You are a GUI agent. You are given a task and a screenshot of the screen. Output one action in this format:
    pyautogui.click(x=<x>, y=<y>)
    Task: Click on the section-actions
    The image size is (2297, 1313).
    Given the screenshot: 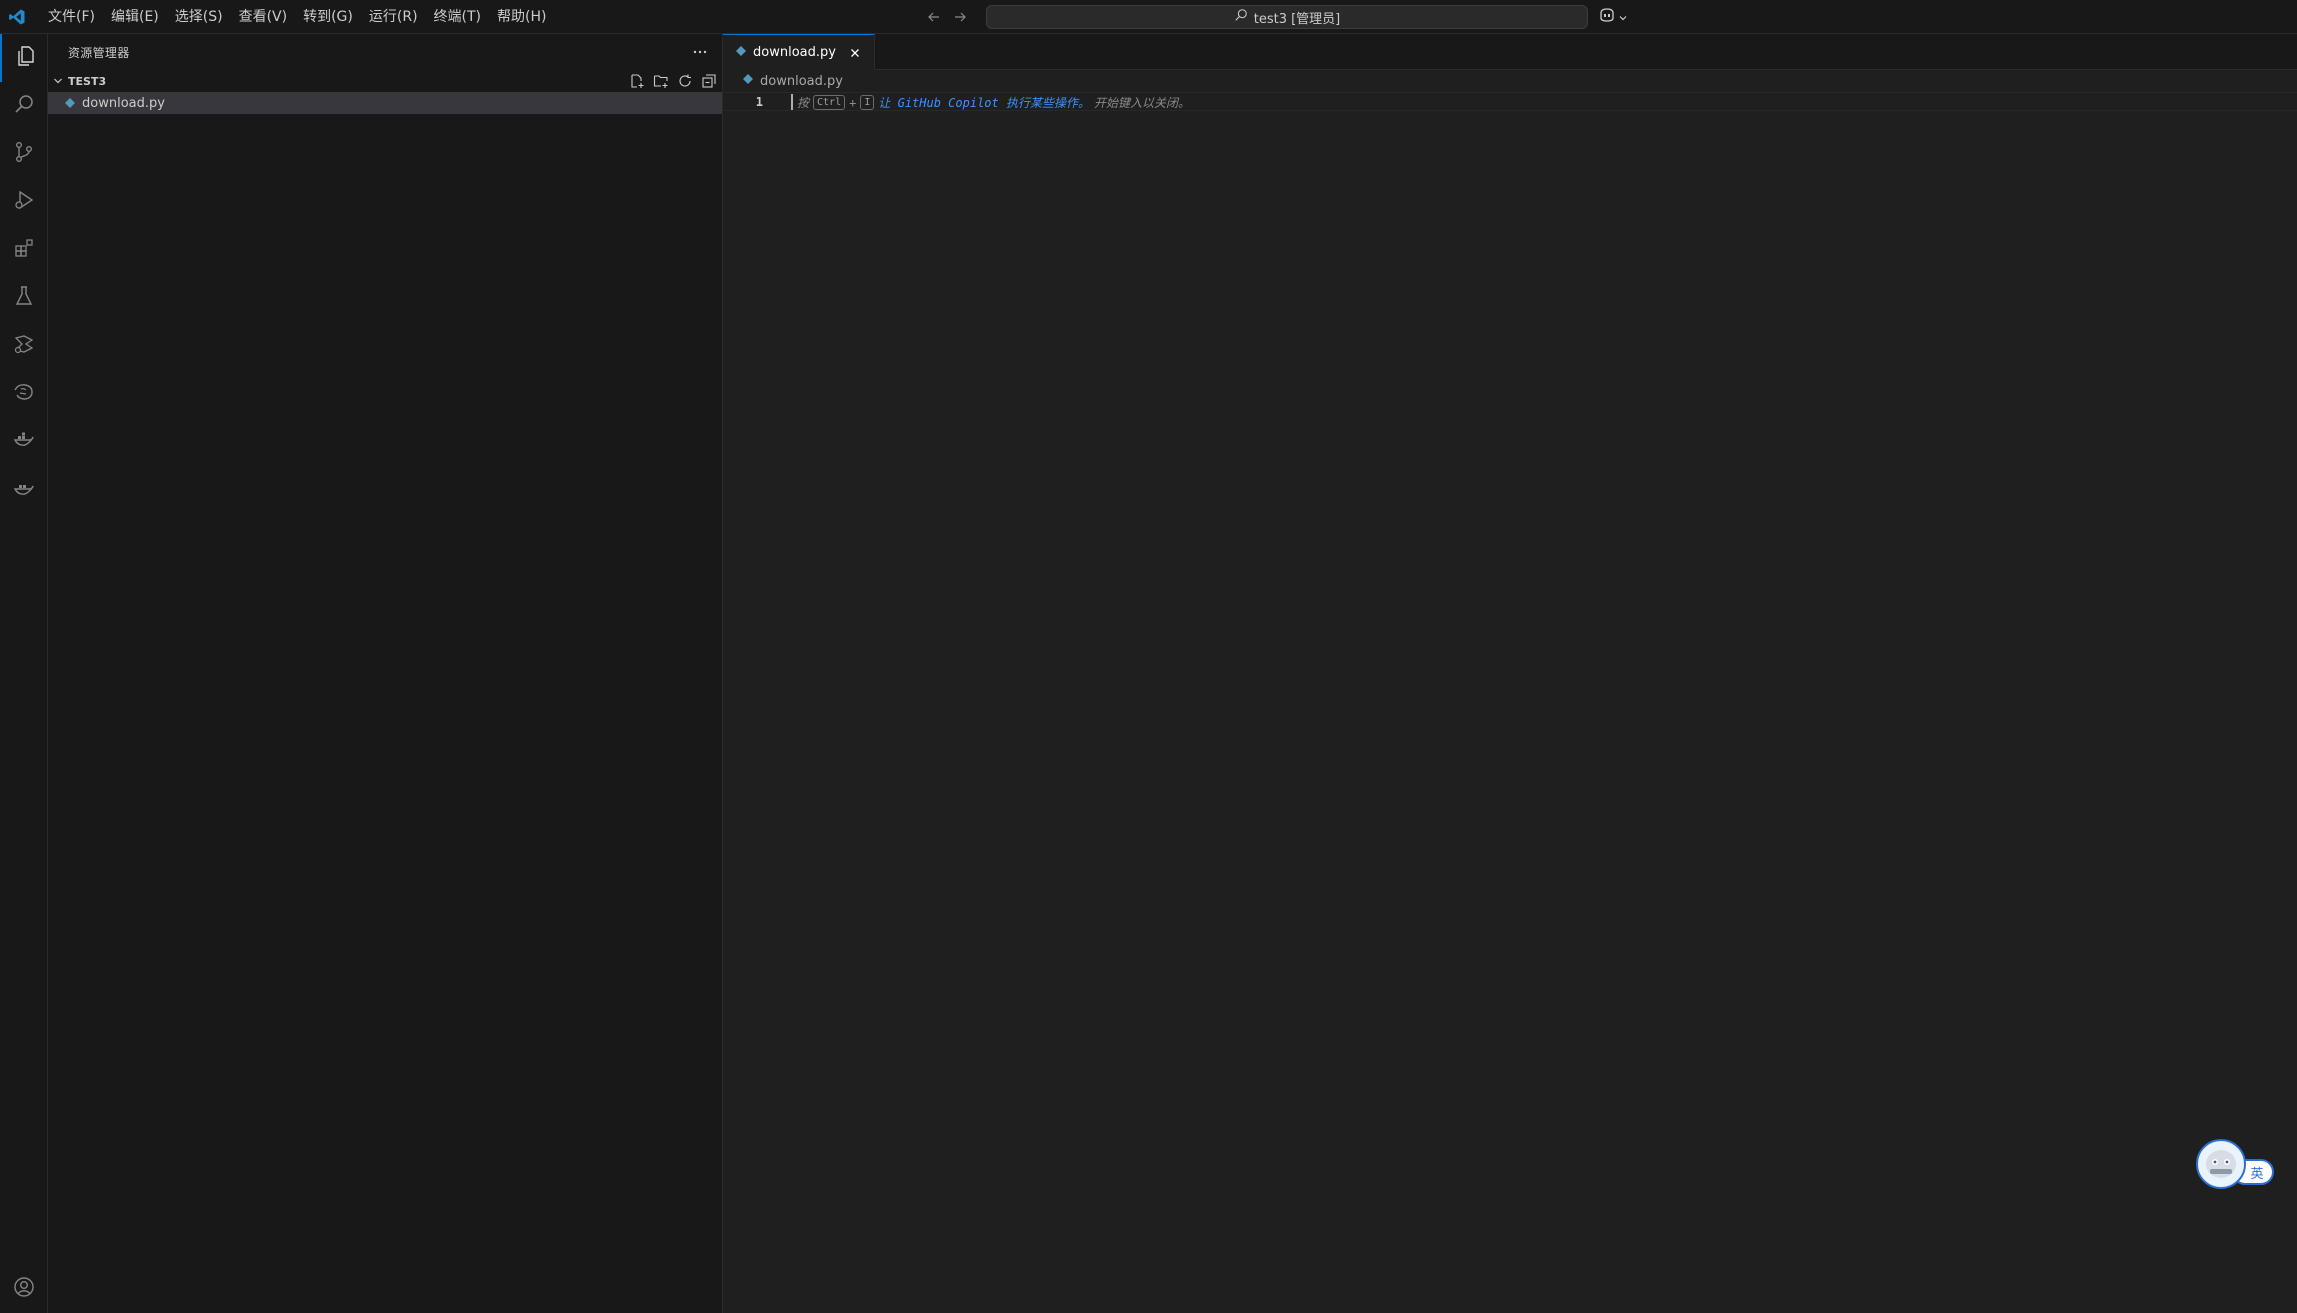 What is the action you would take?
    pyautogui.click(x=673, y=81)
    